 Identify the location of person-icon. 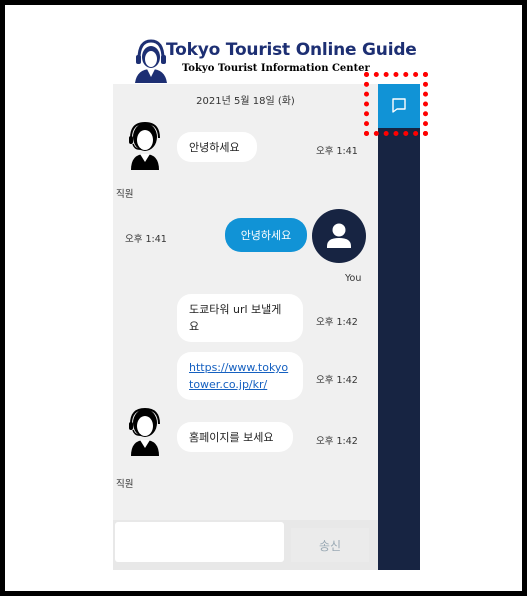
(339, 235).